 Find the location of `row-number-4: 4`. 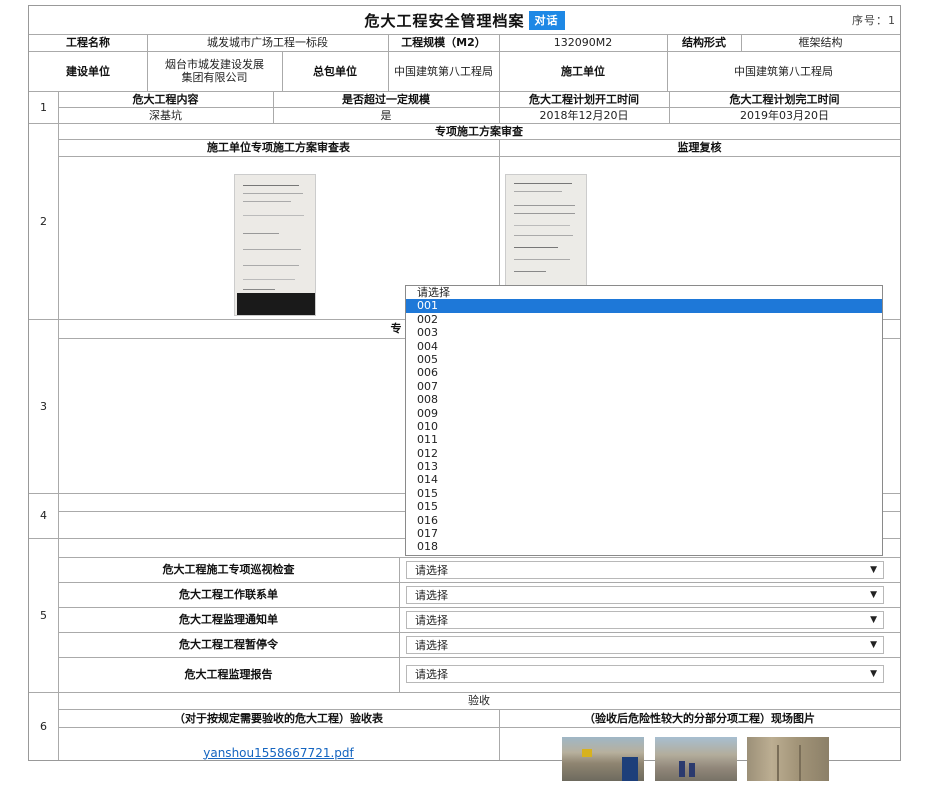

row-number-4: 4 is located at coordinates (43, 515).